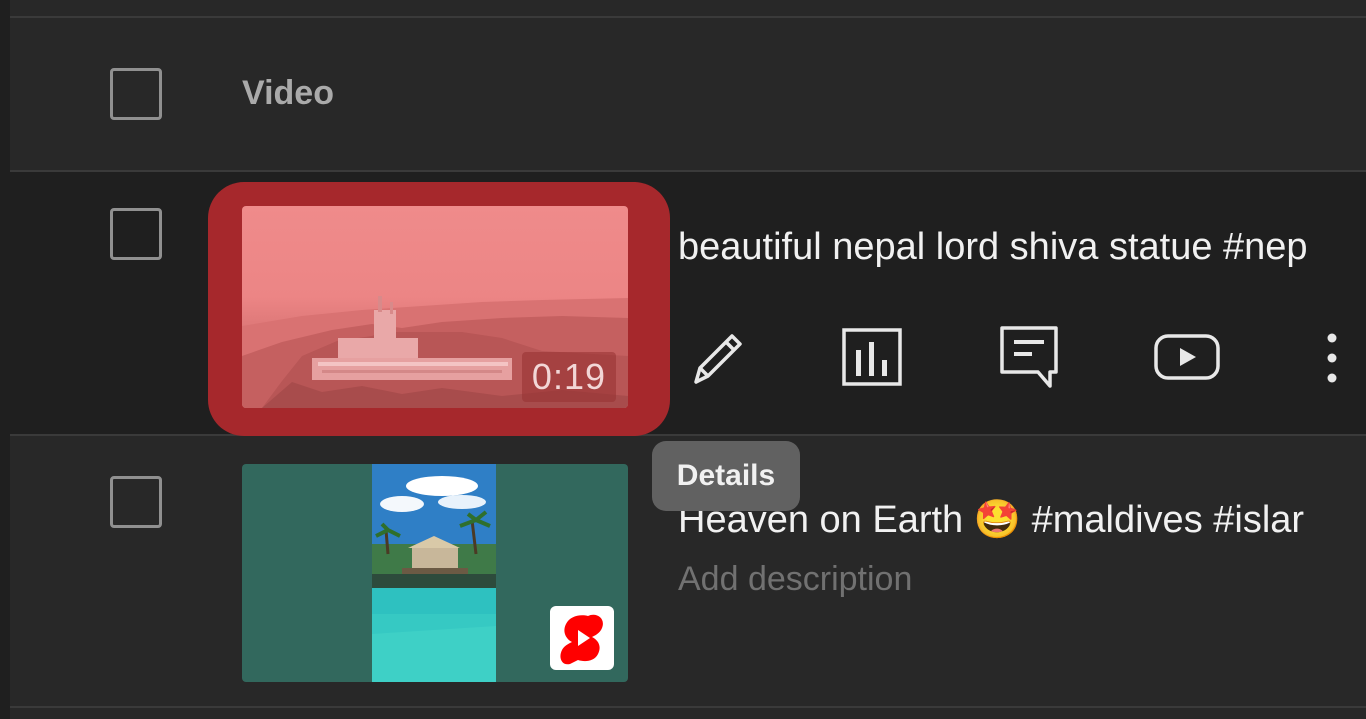  I want to click on table-top-bar, so click(688, 9).